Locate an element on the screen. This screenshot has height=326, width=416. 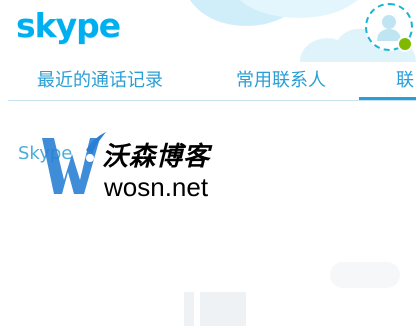
w-logo-icon is located at coordinates (74, 163).